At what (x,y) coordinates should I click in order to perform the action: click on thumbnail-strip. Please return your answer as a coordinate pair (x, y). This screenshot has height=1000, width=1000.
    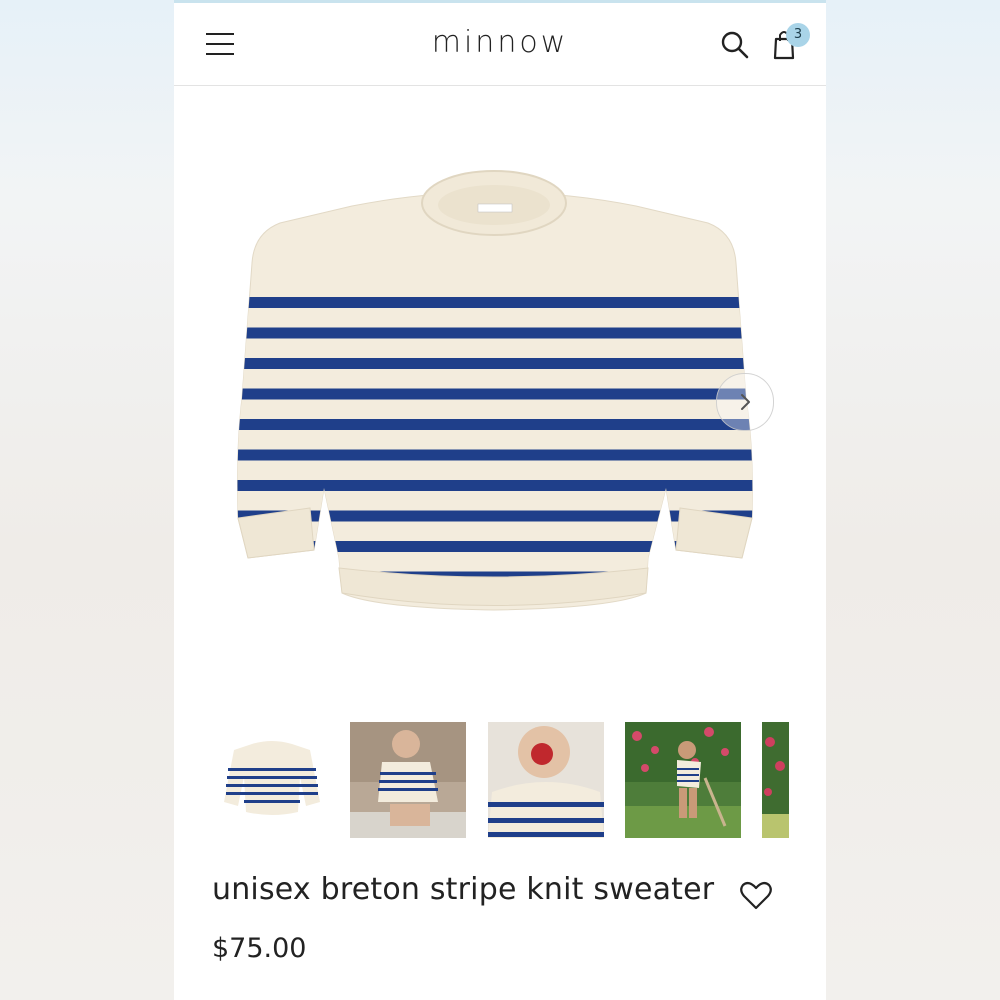
    Looking at the image, I should click on (501, 780).